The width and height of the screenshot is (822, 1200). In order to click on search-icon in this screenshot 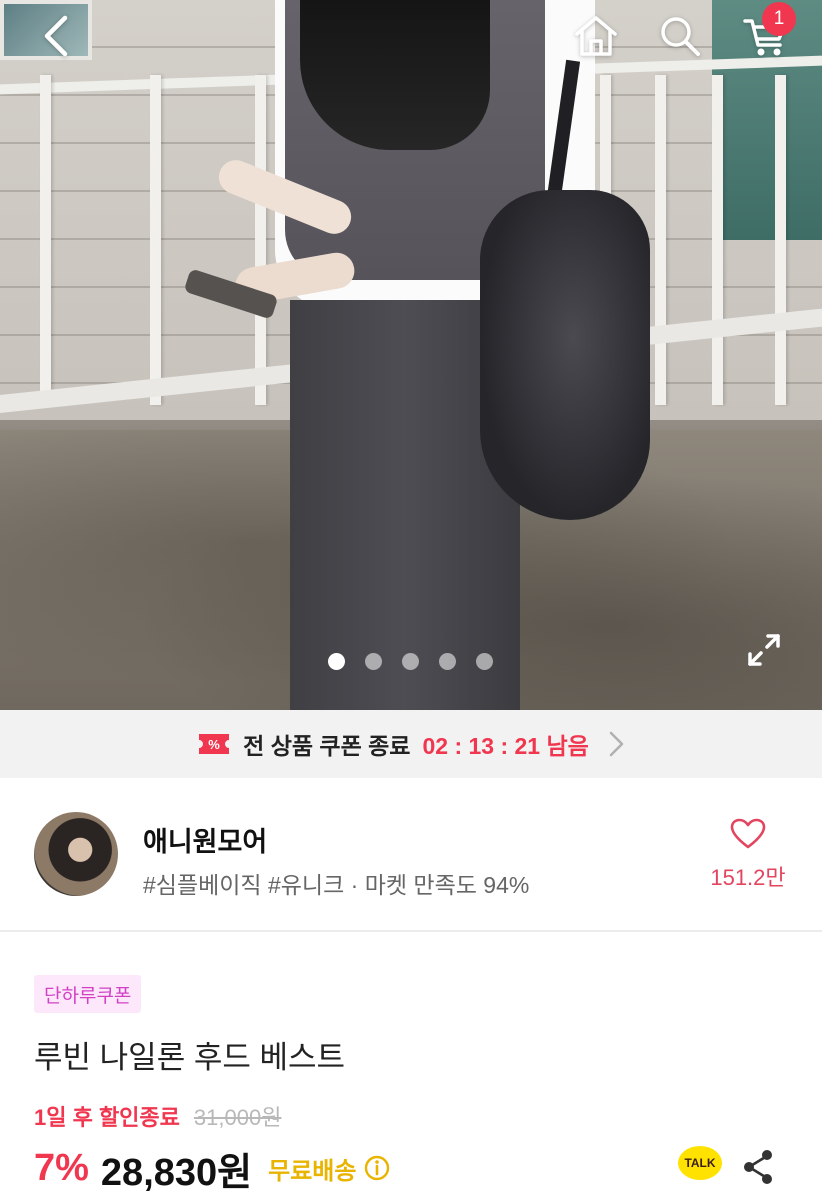, I will do `click(680, 36)`.